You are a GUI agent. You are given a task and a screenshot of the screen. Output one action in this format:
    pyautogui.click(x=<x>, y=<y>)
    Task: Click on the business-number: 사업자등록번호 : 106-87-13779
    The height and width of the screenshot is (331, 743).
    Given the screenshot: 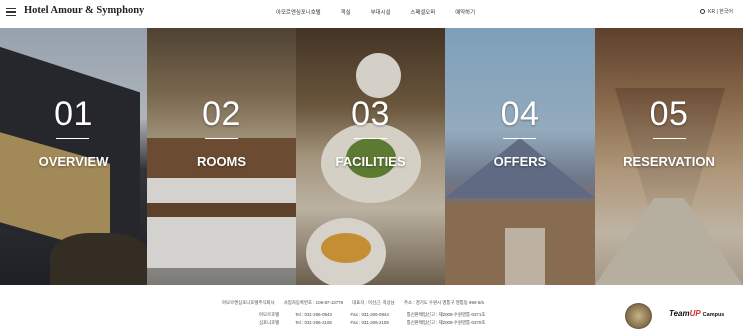 What is the action you would take?
    pyautogui.click(x=313, y=302)
    